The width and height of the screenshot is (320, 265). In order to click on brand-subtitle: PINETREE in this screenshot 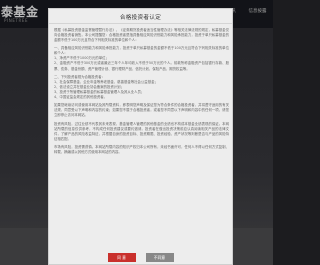, I will do `click(16, 20)`.